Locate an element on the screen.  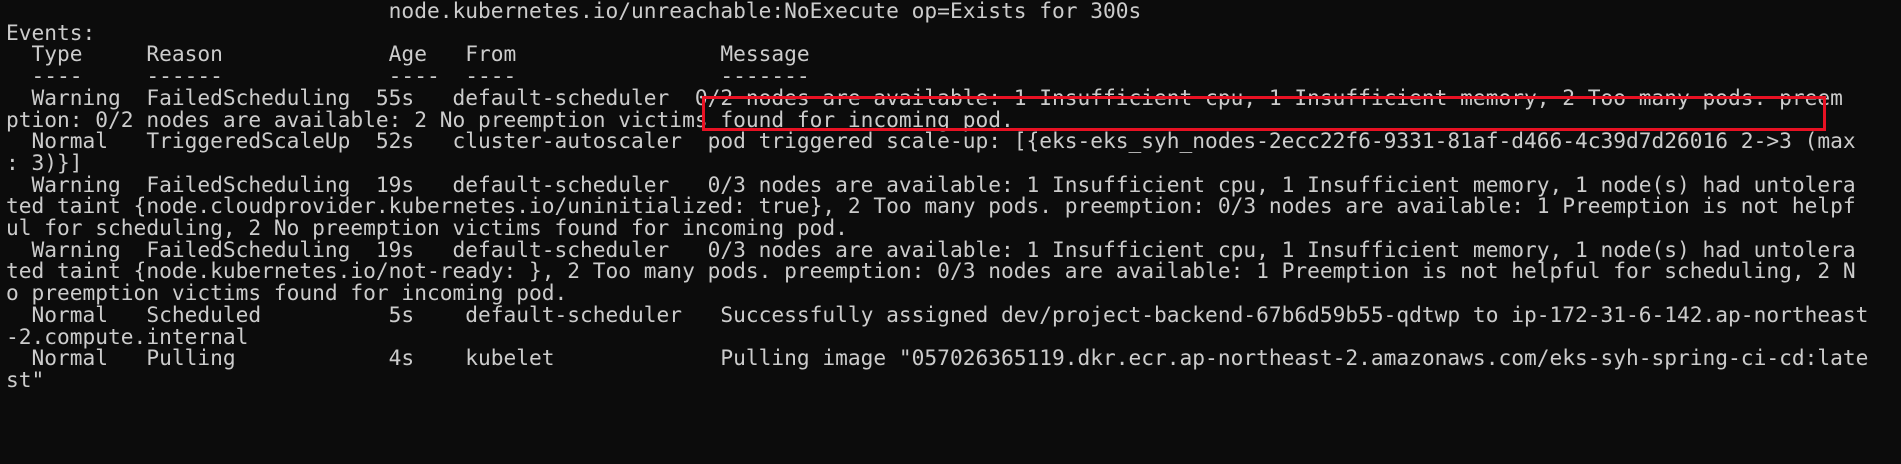
terminal-line: Type Reason Age From Message is located at coordinates (408, 54).